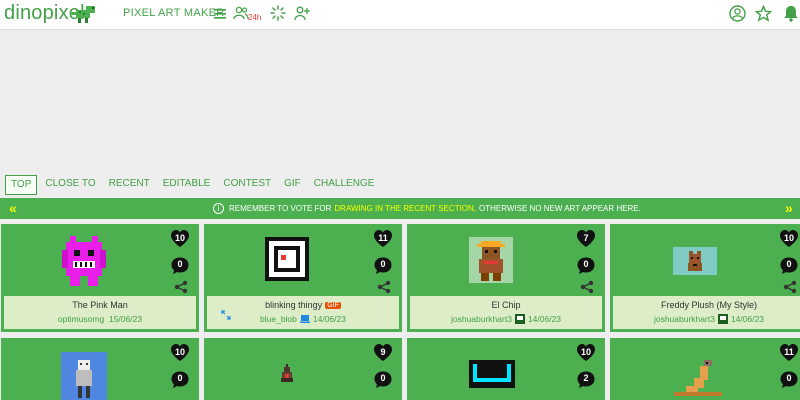 This screenshot has width=800, height=400. What do you see at coordinates (174, 13) in the screenshot?
I see `app-name-link: PIXEL ART MAKER` at bounding box center [174, 13].